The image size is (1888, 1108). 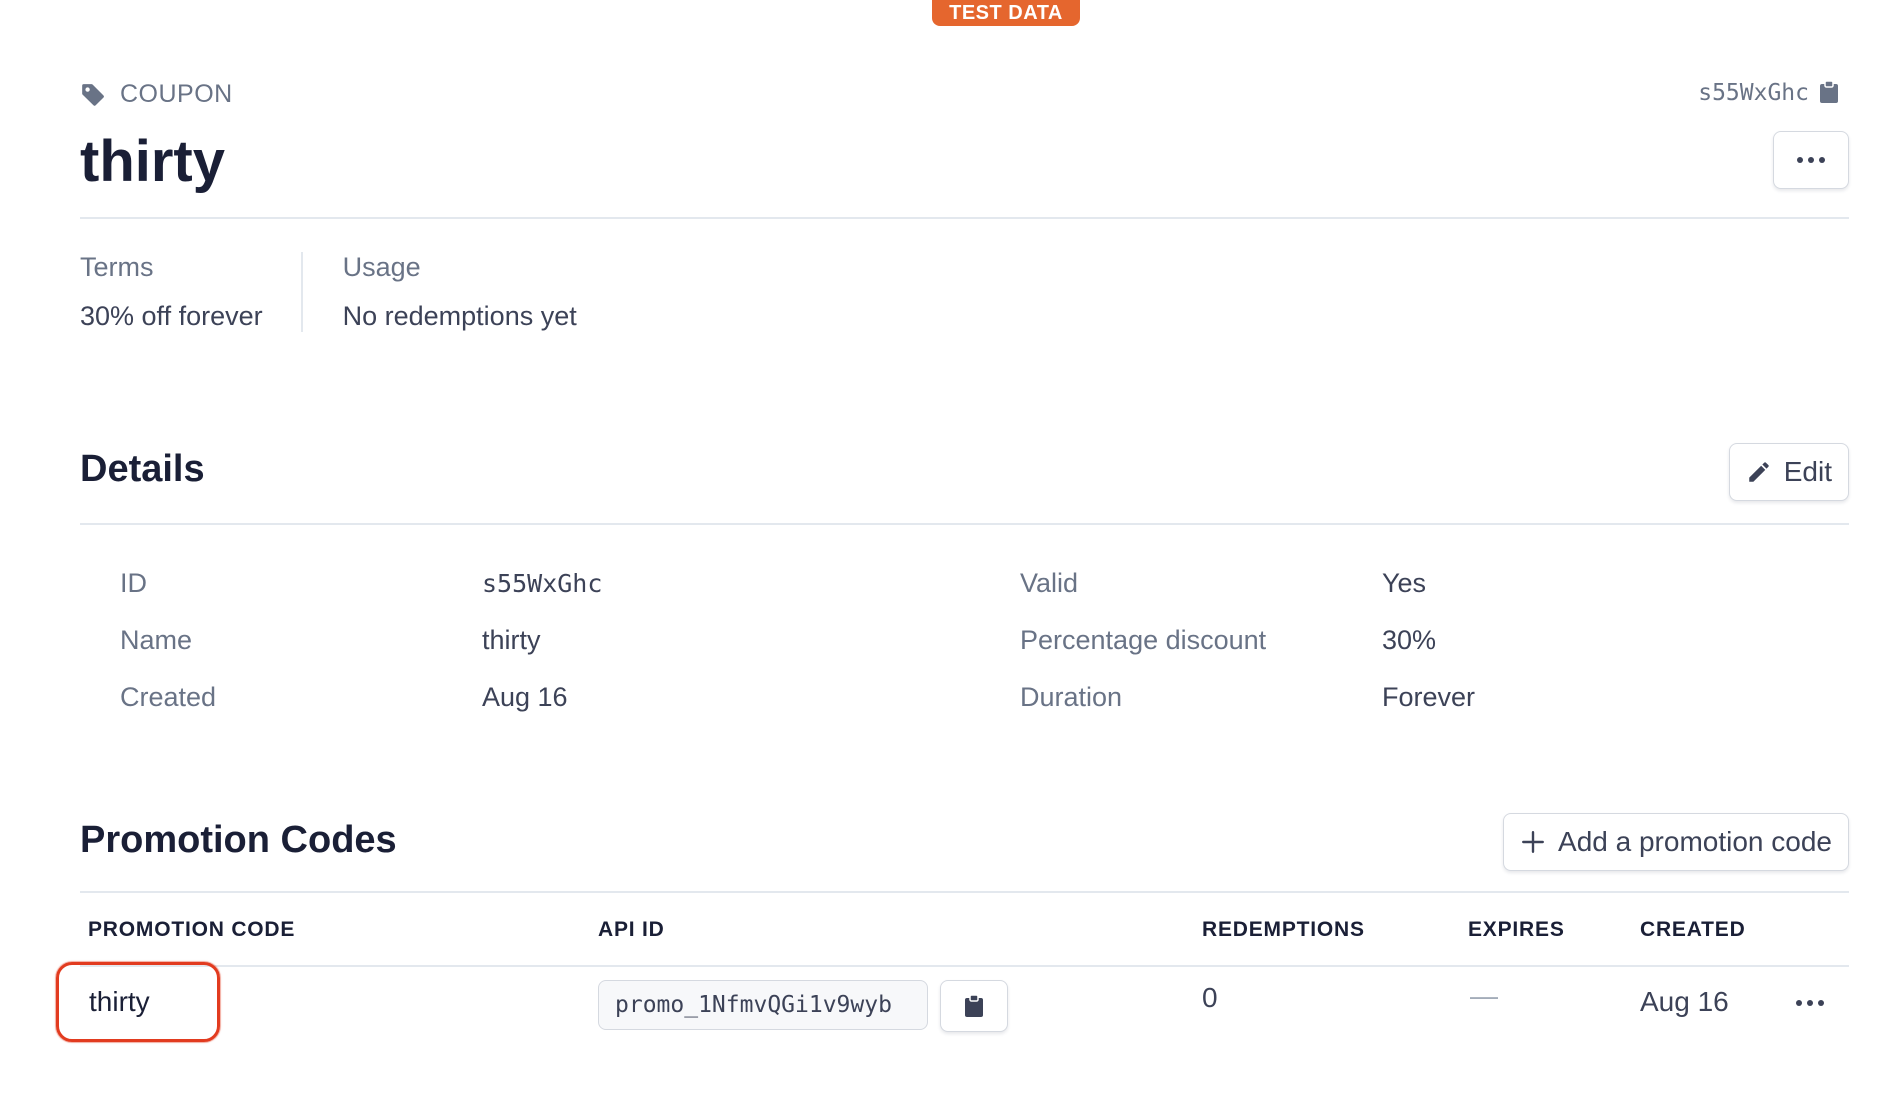 What do you see at coordinates (1409, 640) in the screenshot?
I see `detail-value: 30%` at bounding box center [1409, 640].